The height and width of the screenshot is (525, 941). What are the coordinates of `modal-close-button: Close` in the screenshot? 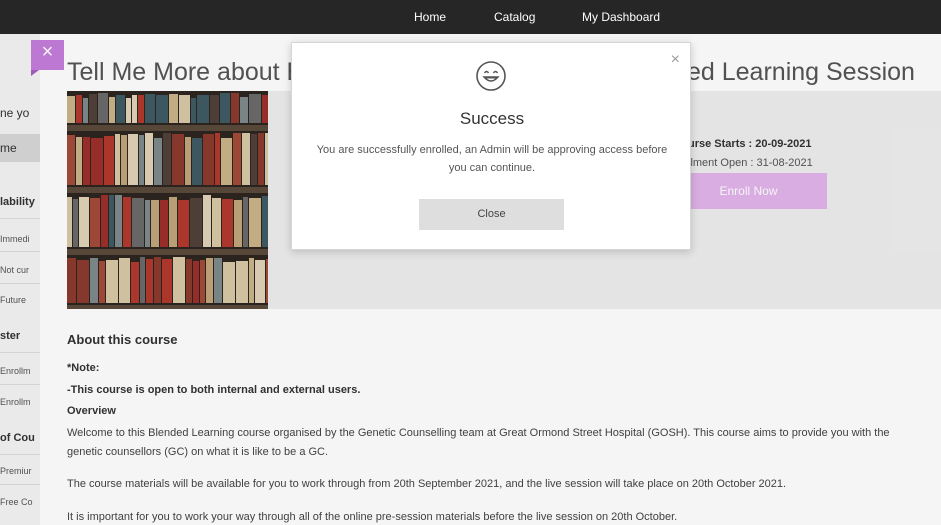 It's located at (491, 214).